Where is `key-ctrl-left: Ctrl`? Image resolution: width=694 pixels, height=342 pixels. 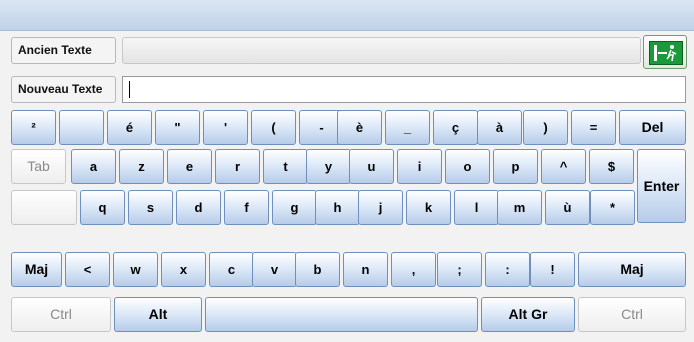 key-ctrl-left: Ctrl is located at coordinates (61, 314).